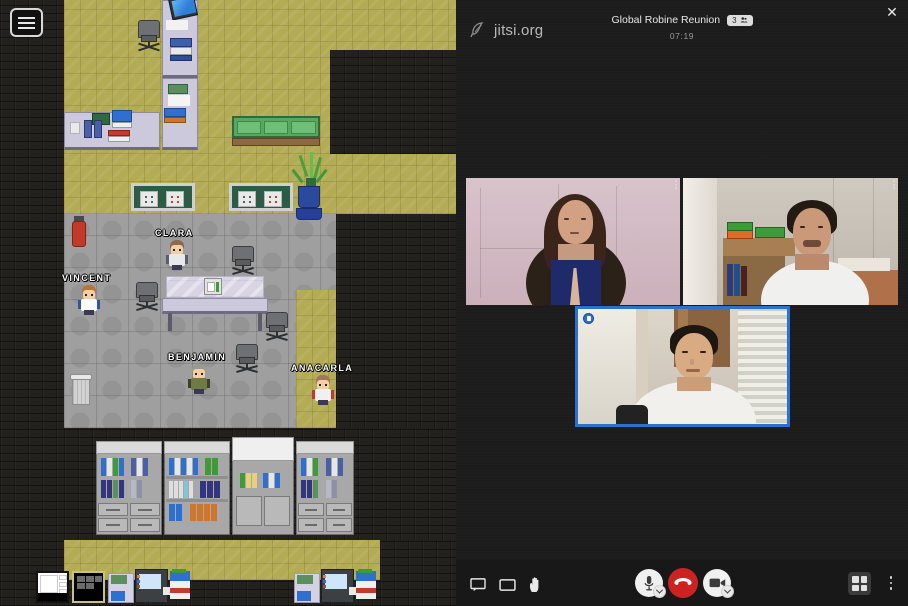 This screenshot has width=908, height=606. Describe the element at coordinates (197, 357) in the screenshot. I see `character-name-3: BENJAMIN` at that location.